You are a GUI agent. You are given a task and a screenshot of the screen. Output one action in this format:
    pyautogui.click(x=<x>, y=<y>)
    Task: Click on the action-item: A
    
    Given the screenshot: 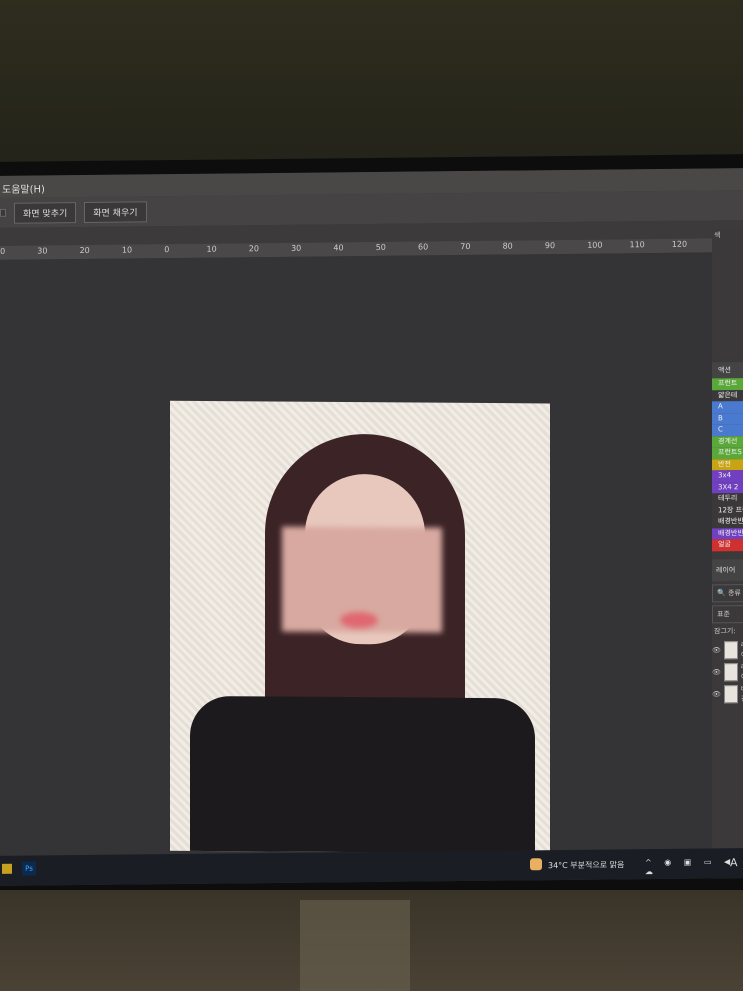 What is the action you would take?
    pyautogui.click(x=727, y=407)
    